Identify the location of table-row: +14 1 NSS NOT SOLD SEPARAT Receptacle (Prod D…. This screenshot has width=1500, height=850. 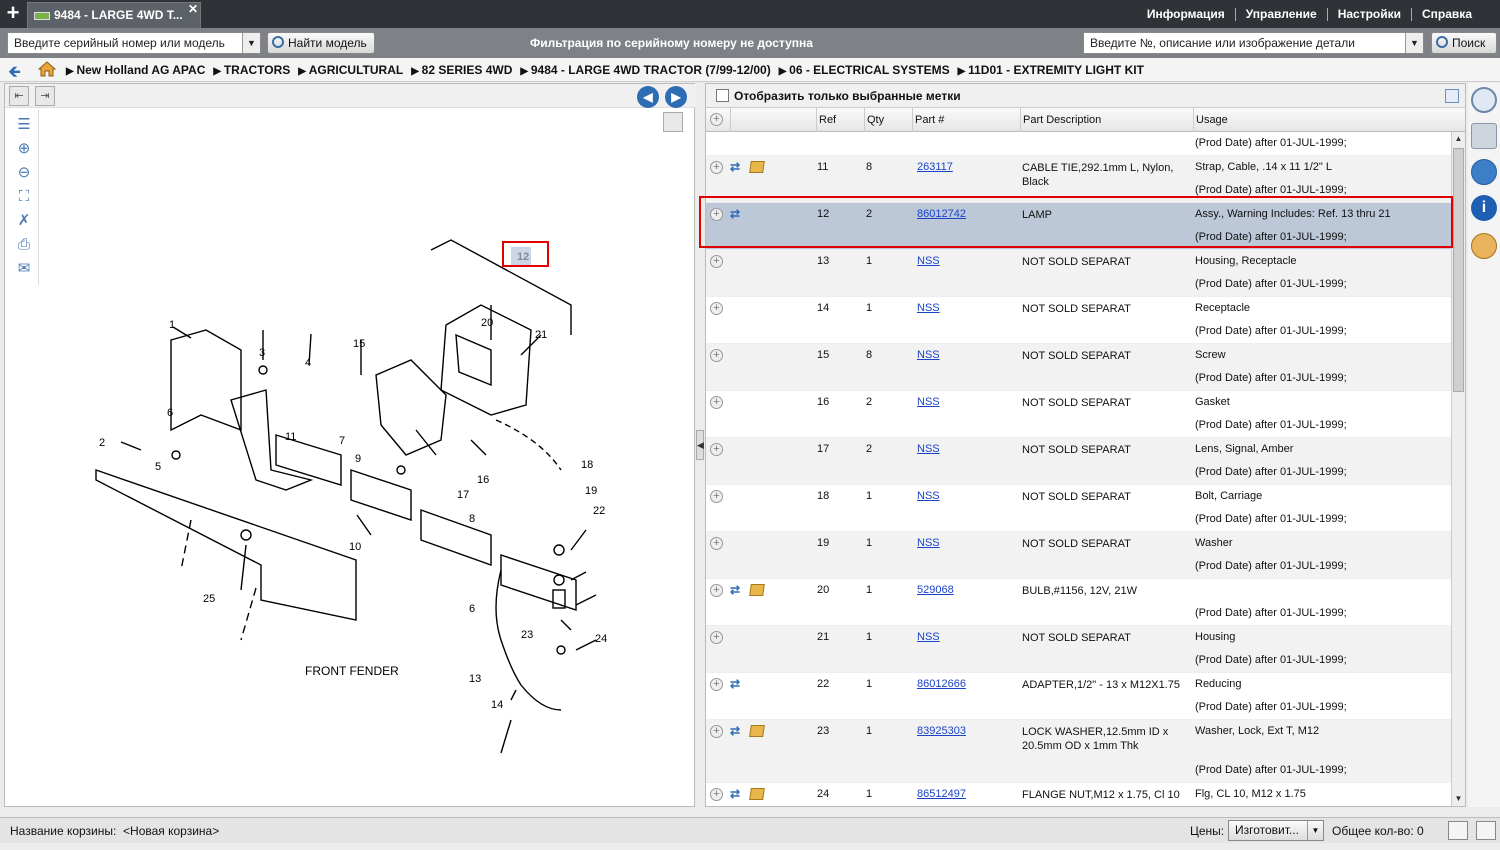
(1079, 320).